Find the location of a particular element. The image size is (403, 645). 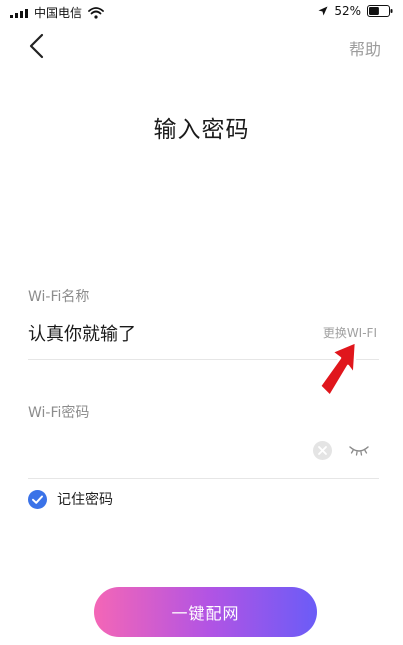

carrier-name: 中国电信 is located at coordinates (58, 13).